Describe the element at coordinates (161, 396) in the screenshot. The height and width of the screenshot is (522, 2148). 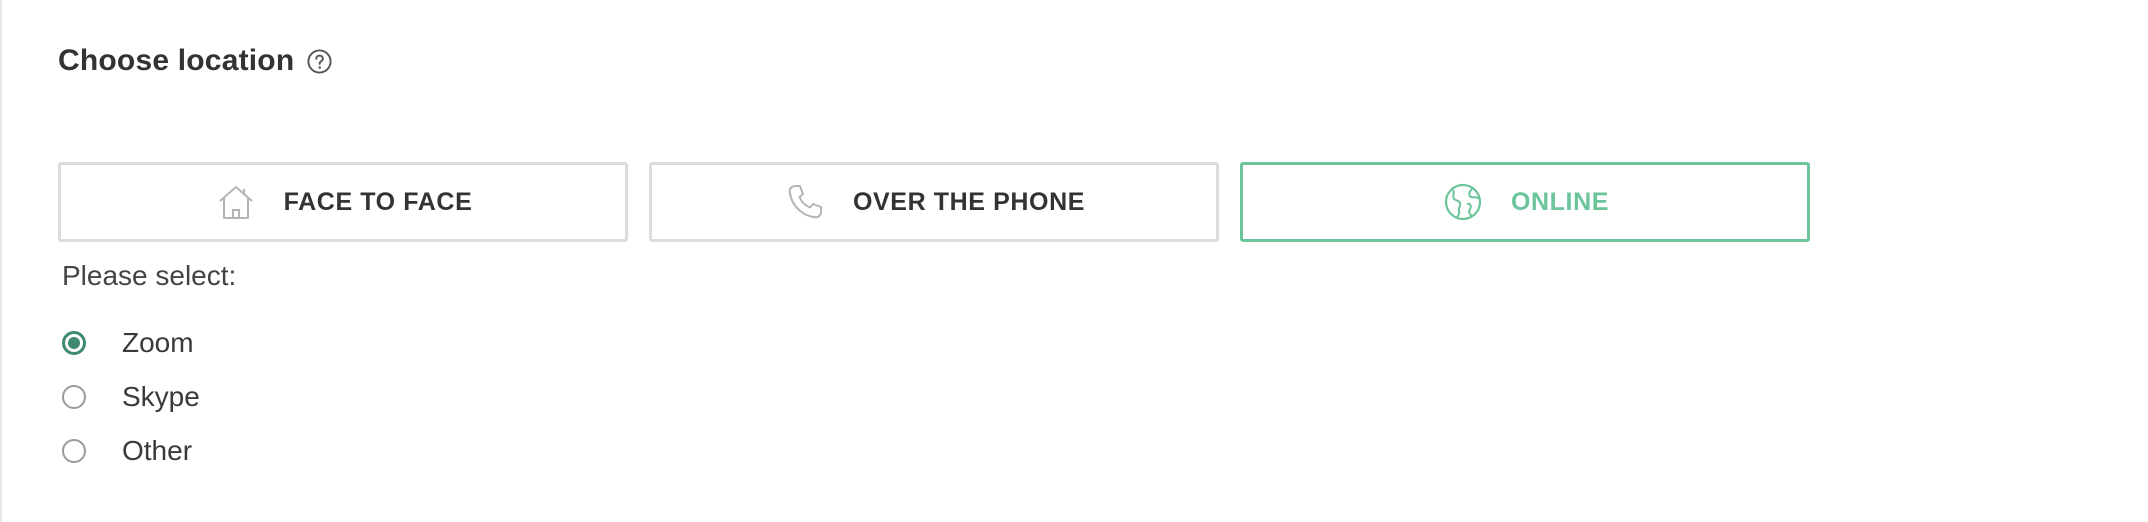
I see `radio-label-skype: Skype` at that location.